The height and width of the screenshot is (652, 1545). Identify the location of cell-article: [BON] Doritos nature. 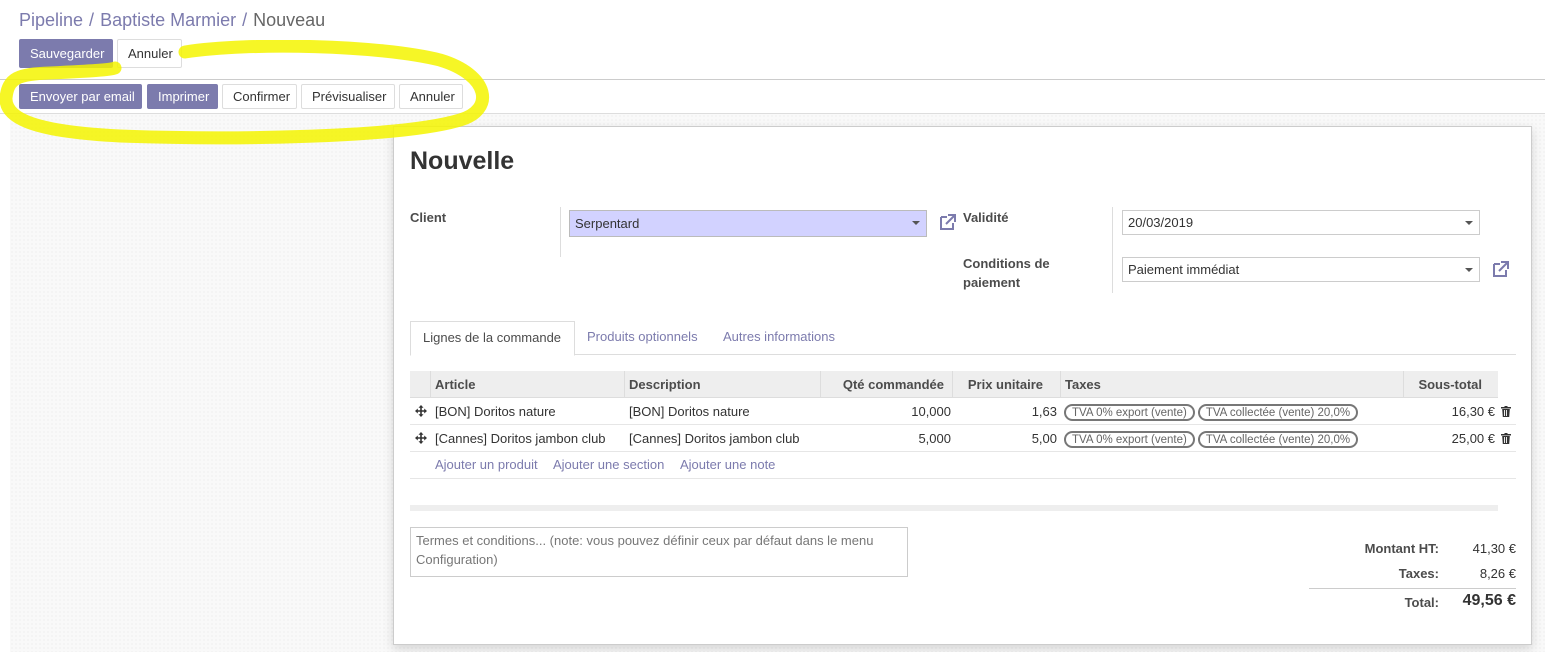
(495, 411).